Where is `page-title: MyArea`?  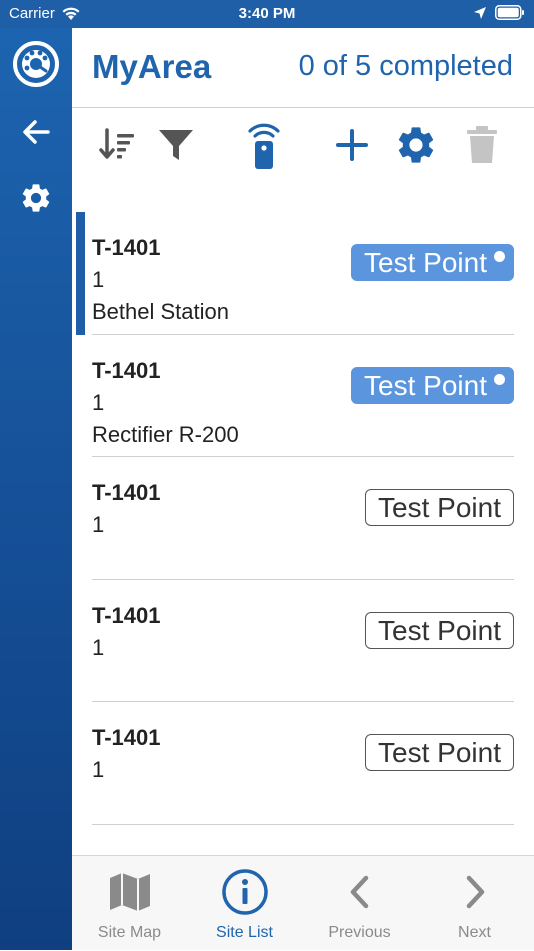 page-title: MyArea is located at coordinates (152, 66).